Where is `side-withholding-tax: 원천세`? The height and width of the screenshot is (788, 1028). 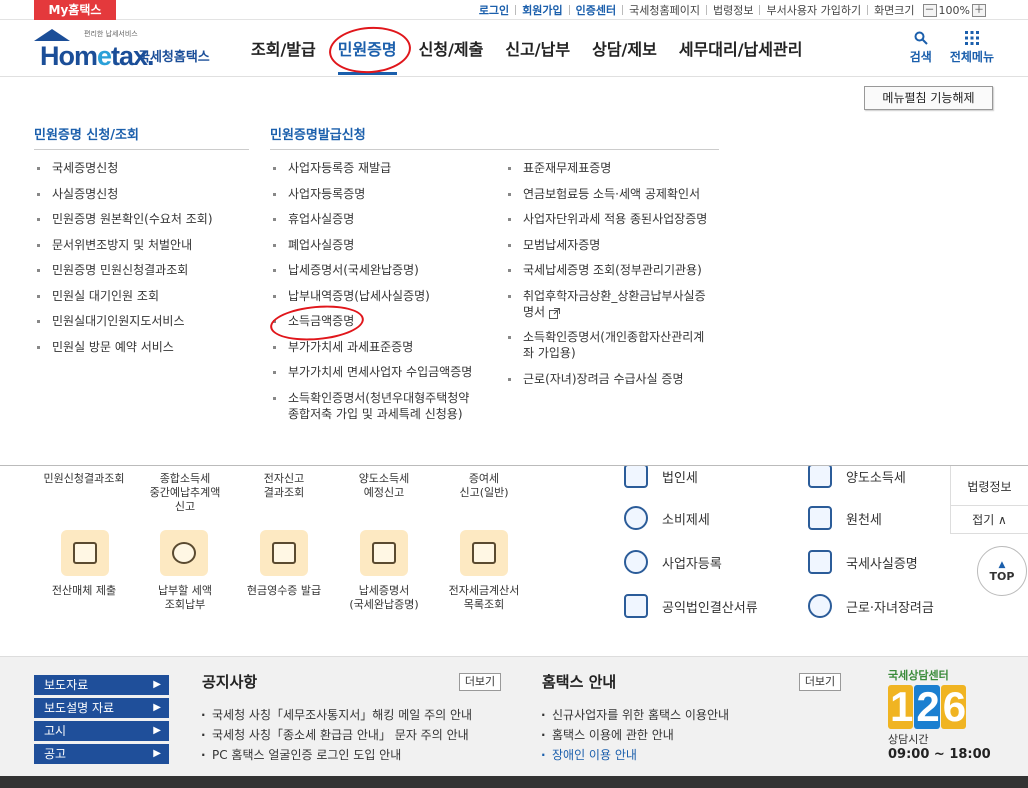
side-withholding-tax: 원천세 is located at coordinates (845, 518).